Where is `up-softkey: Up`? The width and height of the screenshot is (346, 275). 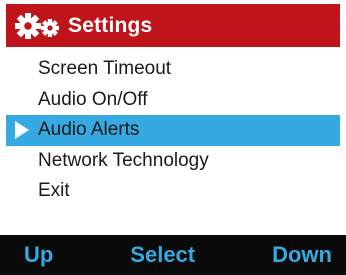
up-softkey: Up is located at coordinates (38, 255).